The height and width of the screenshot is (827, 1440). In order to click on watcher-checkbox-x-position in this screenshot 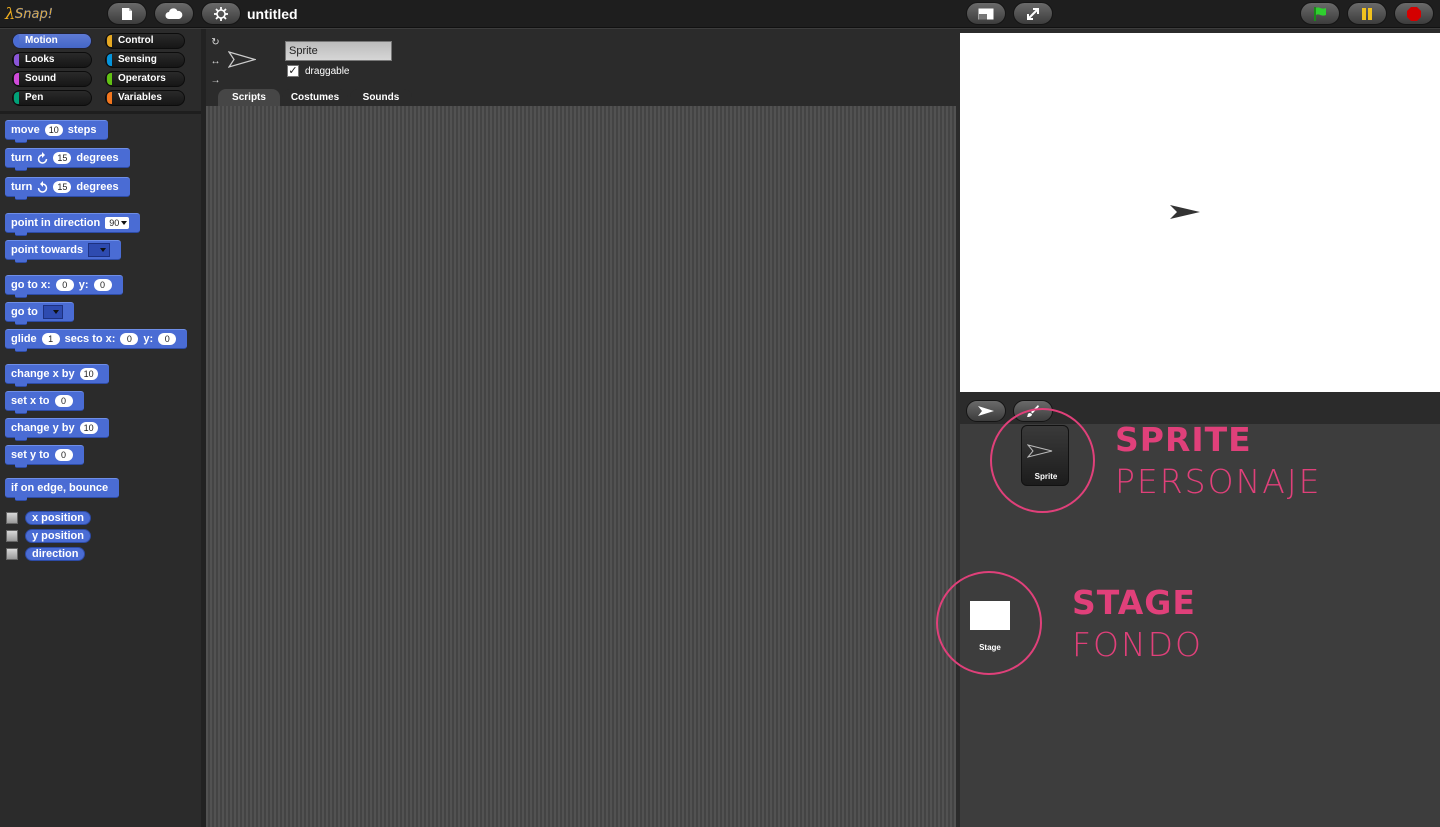, I will do `click(12, 518)`.